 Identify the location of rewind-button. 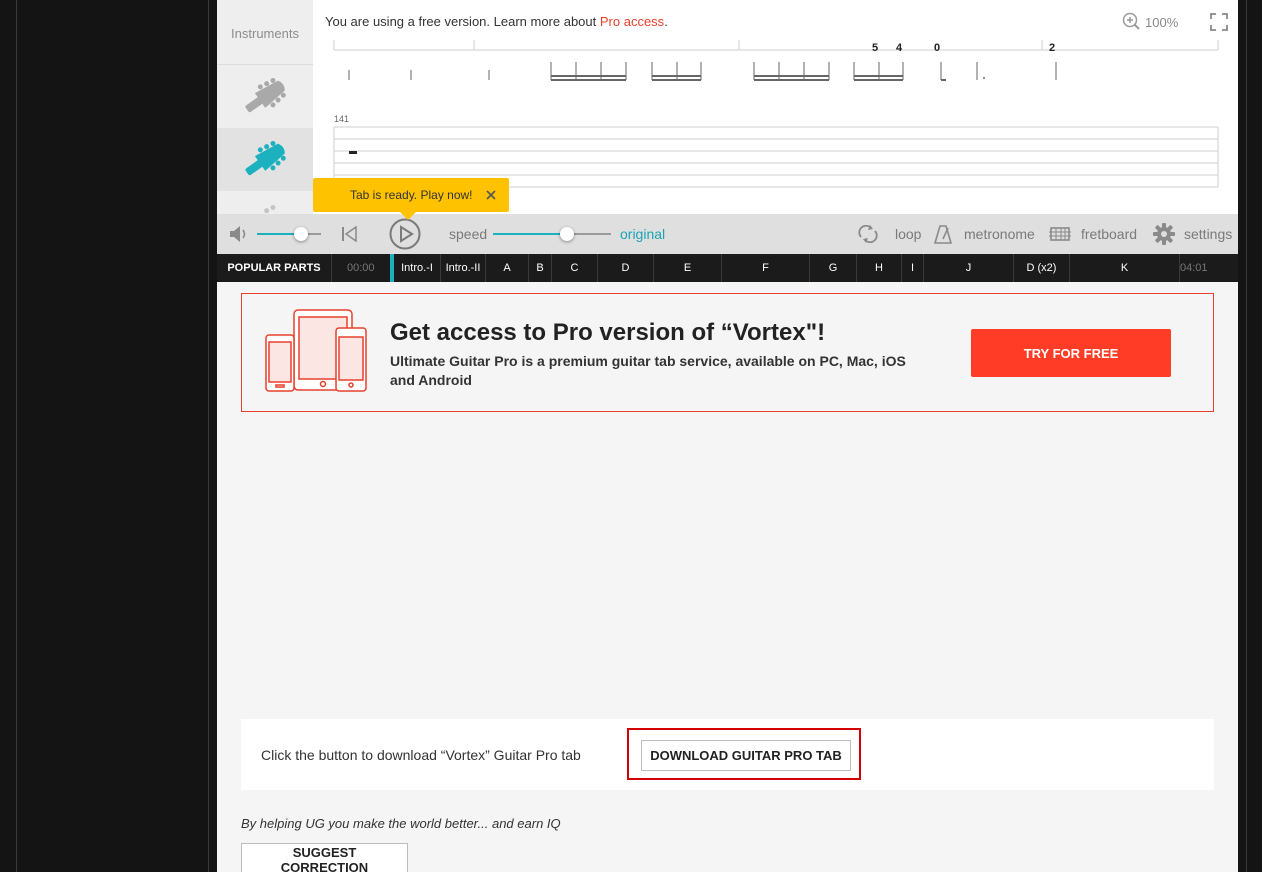
(349, 234).